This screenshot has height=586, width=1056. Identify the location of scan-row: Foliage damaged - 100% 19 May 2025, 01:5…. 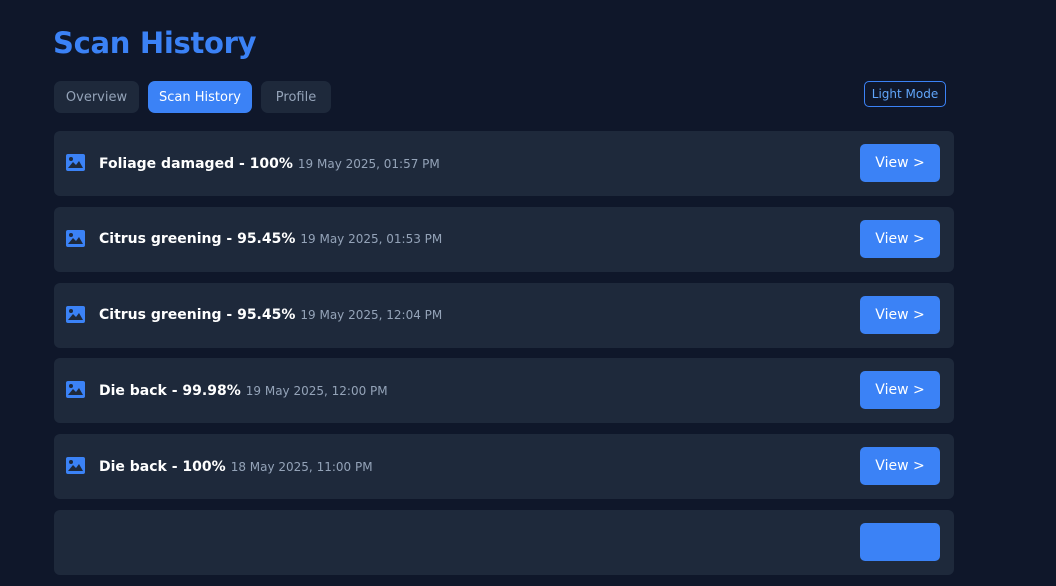
(504, 163).